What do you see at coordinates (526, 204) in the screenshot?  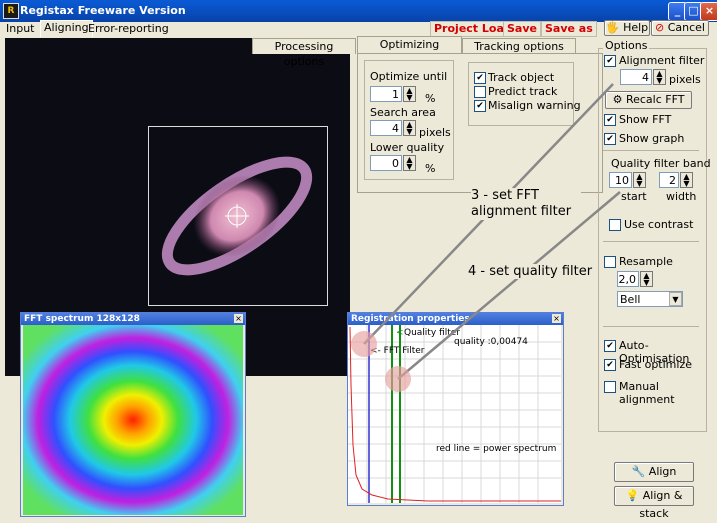 I see `annotation-step3: 3 - set FFT alignment filter` at bounding box center [526, 204].